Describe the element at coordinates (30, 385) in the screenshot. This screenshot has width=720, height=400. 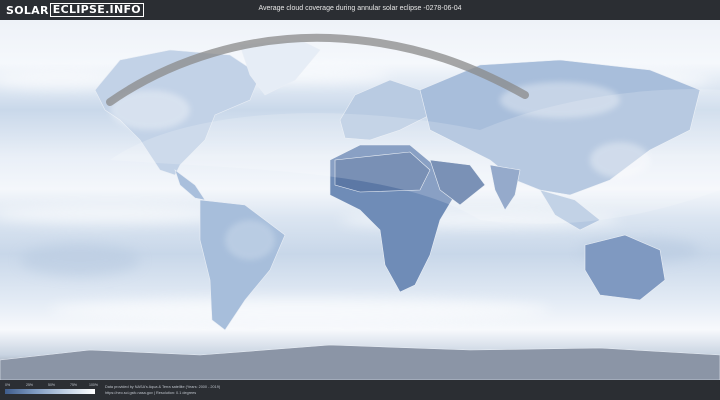
I see `legend-tick-25: 25%` at that location.